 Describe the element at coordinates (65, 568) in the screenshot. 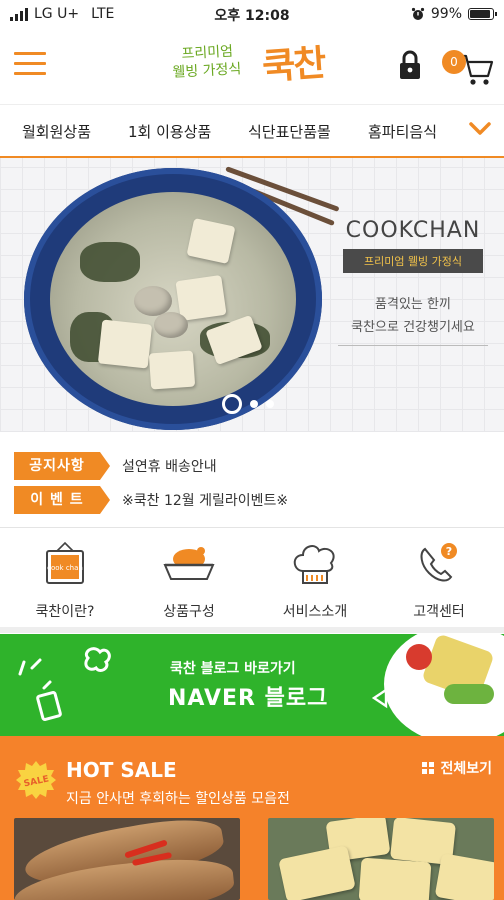

I see `cookchan-sign-text: cook chan` at that location.